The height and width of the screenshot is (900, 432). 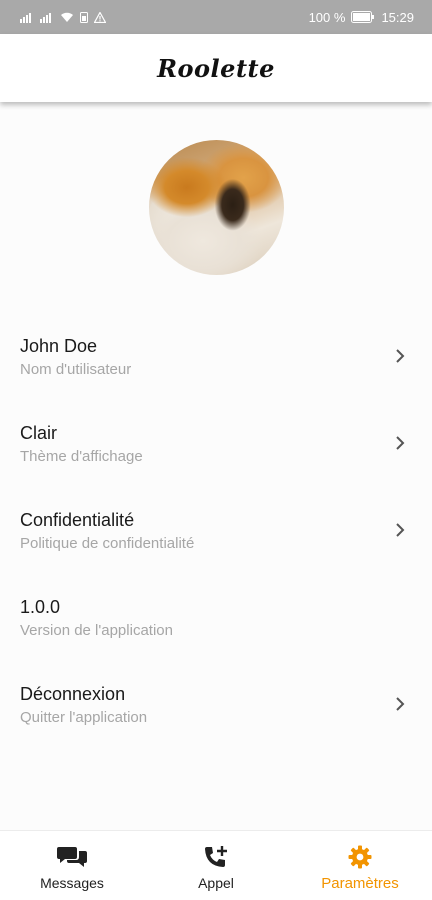 I want to click on setting-subtitle: Thème d'affichage, so click(x=81, y=456).